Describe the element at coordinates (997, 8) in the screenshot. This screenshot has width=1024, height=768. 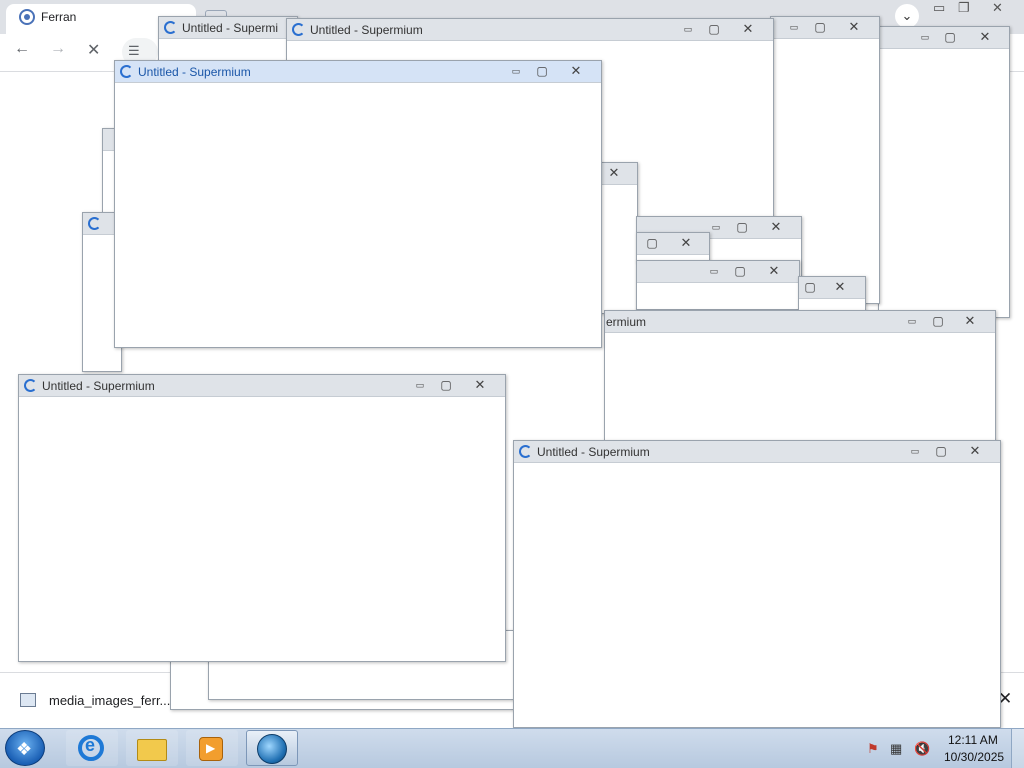
I see `close-icon: ✕` at that location.